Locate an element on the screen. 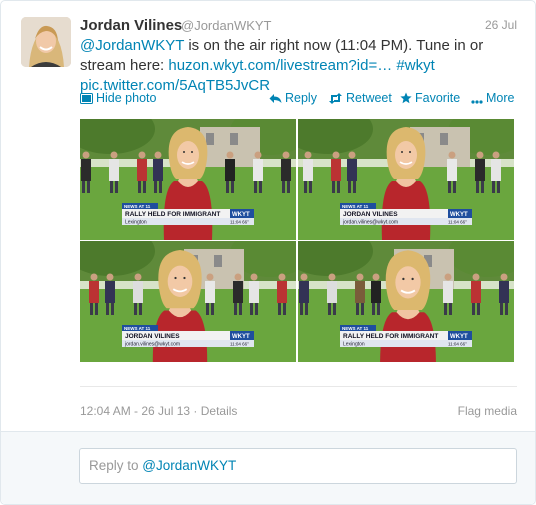 This screenshot has height=505, width=536. tweet-timestamp: 12:04 AM - 26 Jul 13 is located at coordinates (135, 411).